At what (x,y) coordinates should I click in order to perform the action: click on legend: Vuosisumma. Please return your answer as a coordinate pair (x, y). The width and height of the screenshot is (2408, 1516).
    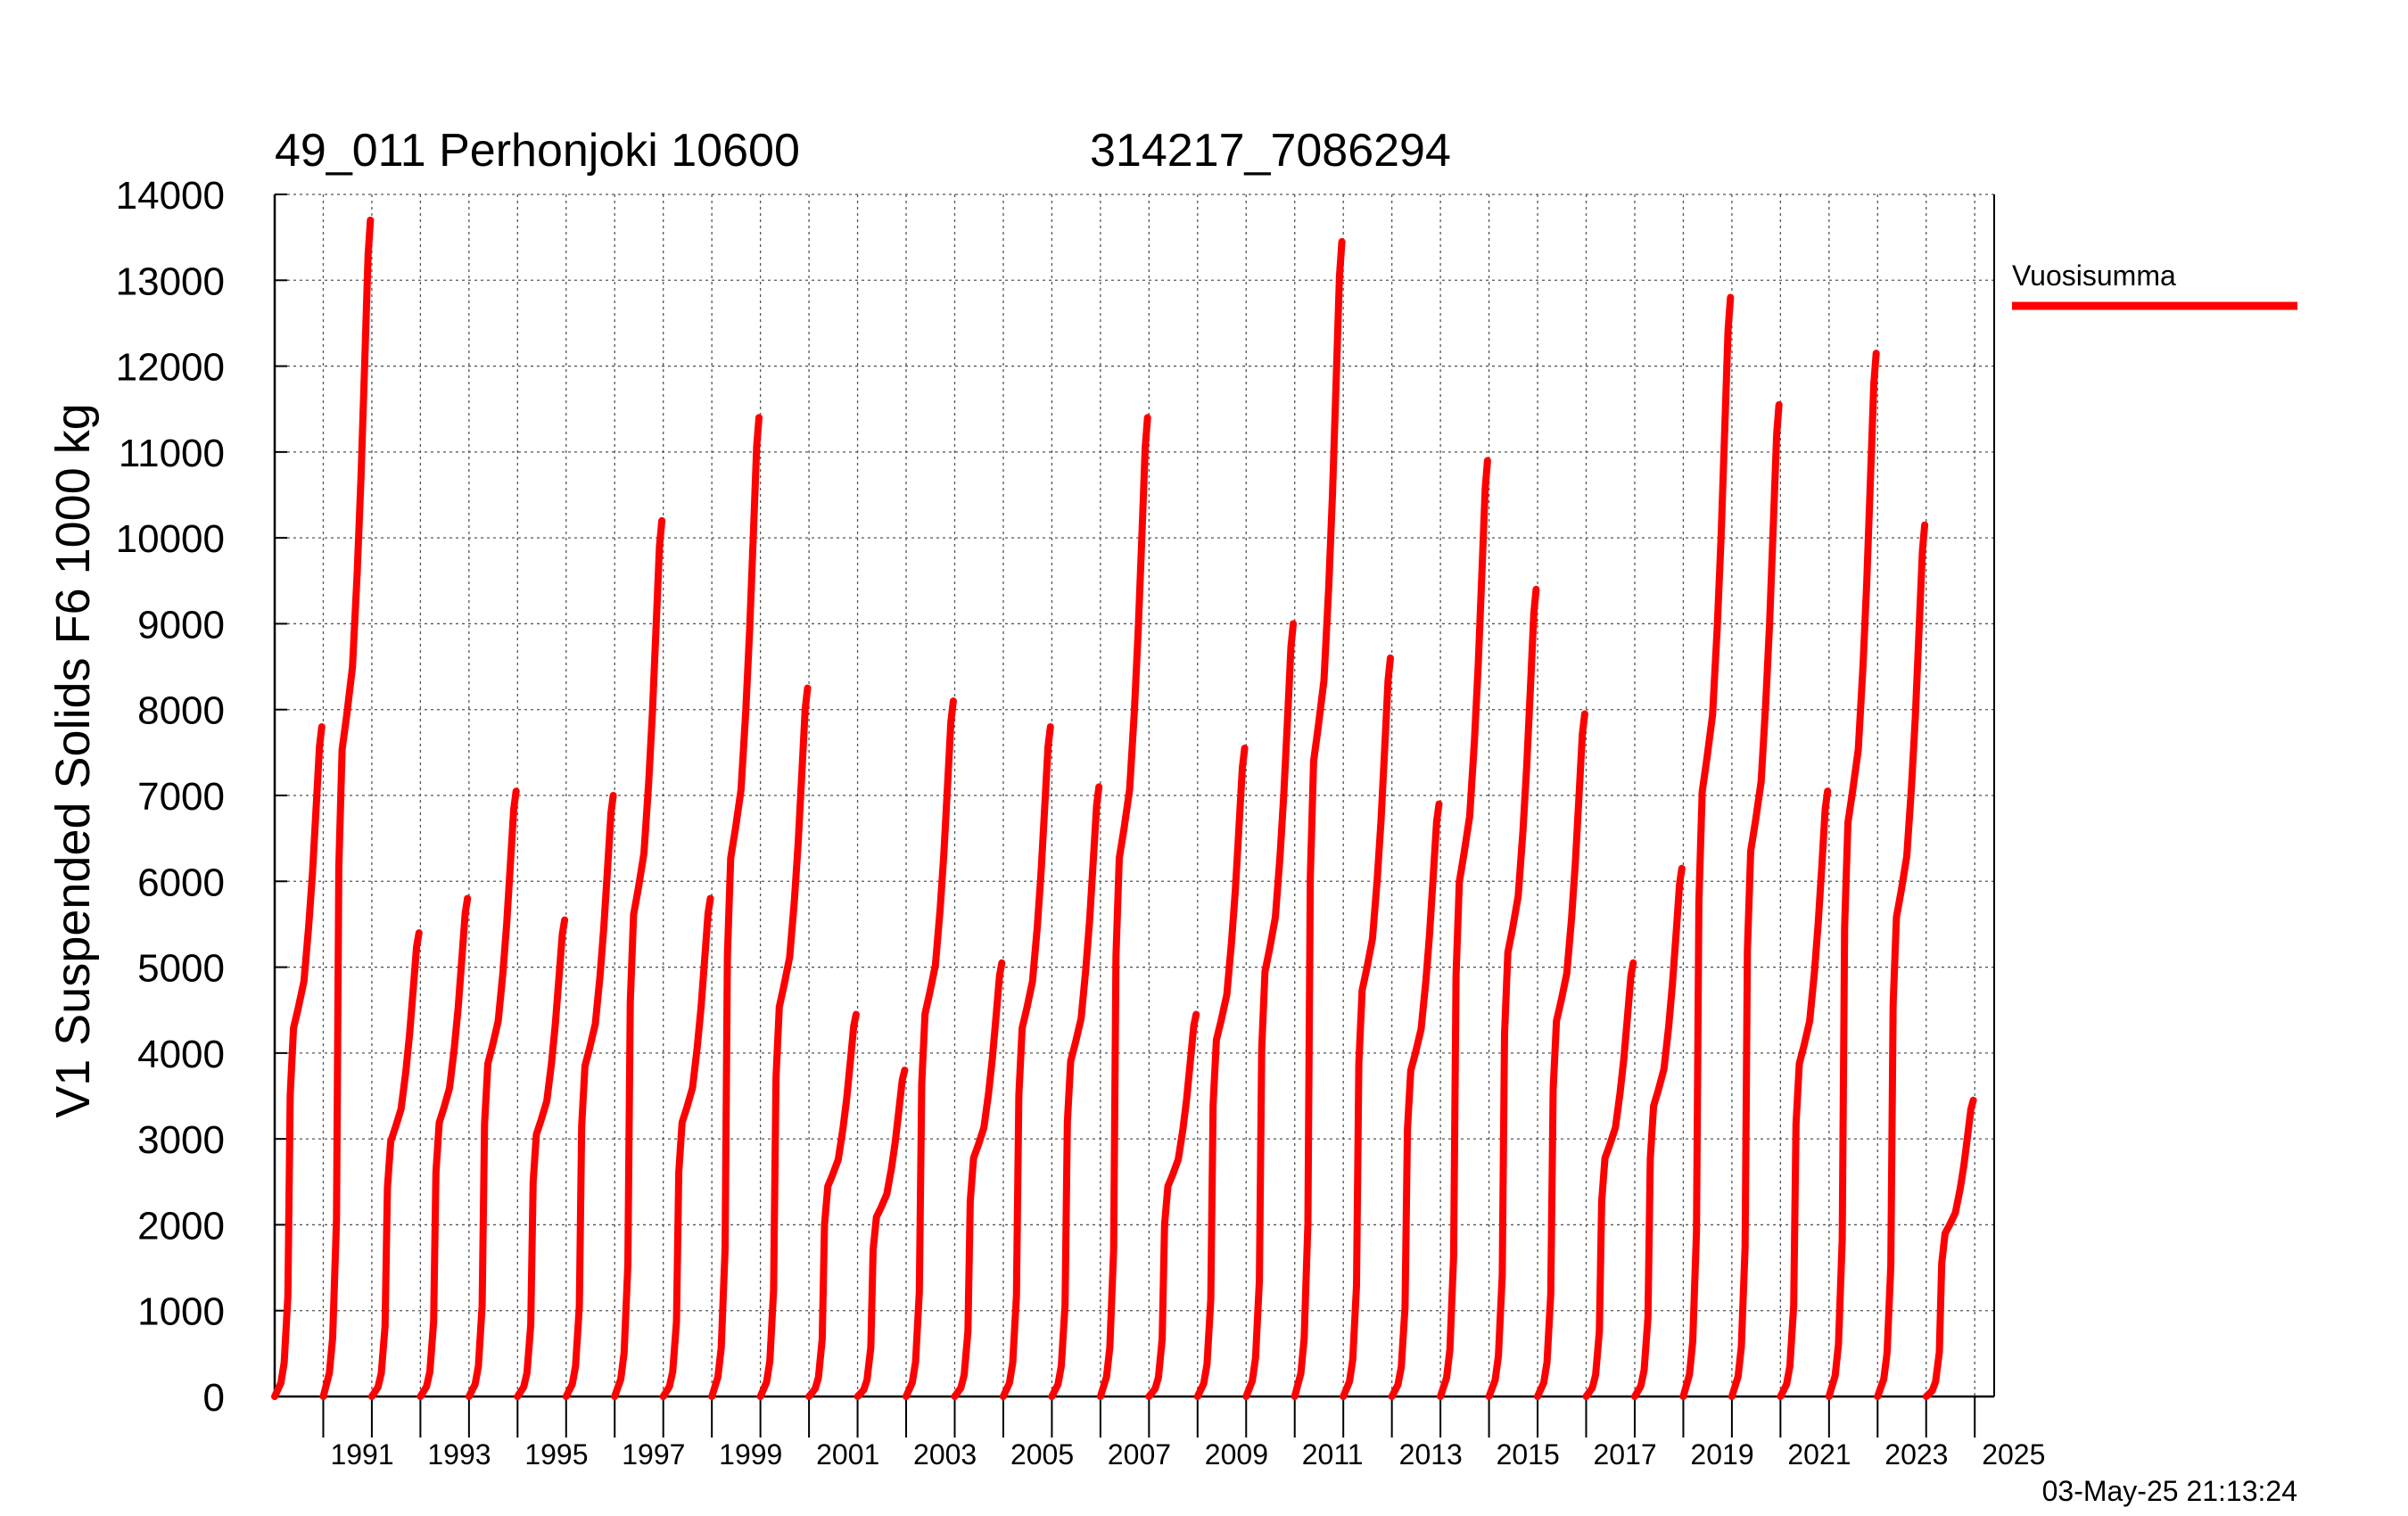
    Looking at the image, I should click on (2154, 285).